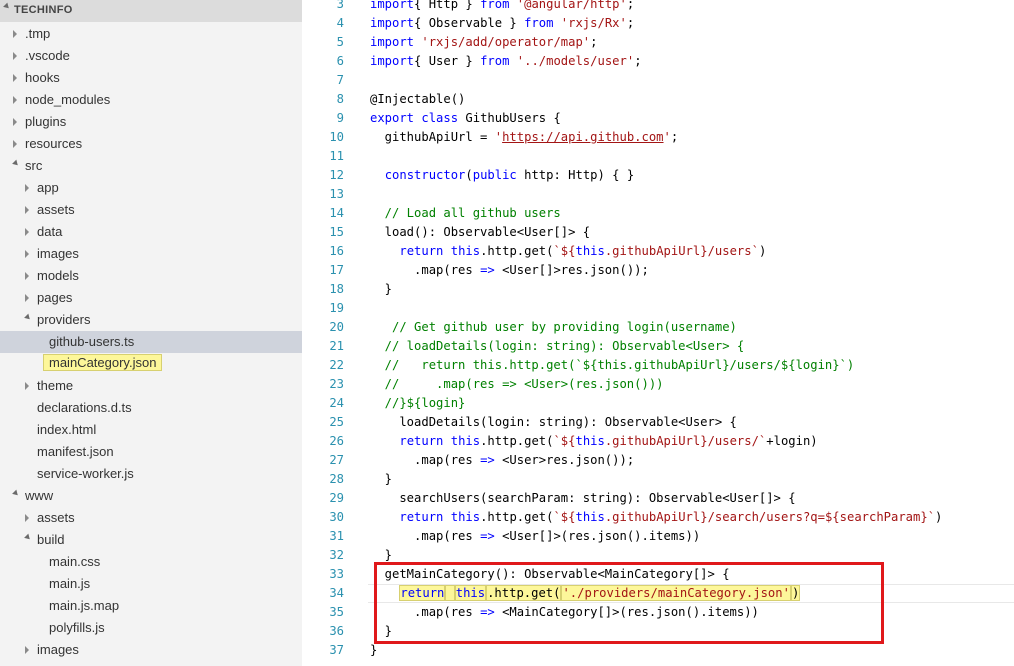 The width and height of the screenshot is (1014, 666). Describe the element at coordinates (658, 175) in the screenshot. I see `code-line: 12 constructor(public http: Http) { }` at that location.